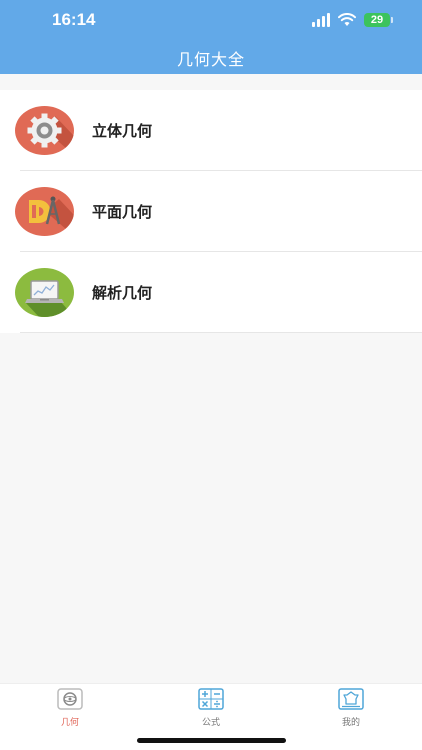  Describe the element at coordinates (74, 19) in the screenshot. I see `status-time: 16:14` at that location.